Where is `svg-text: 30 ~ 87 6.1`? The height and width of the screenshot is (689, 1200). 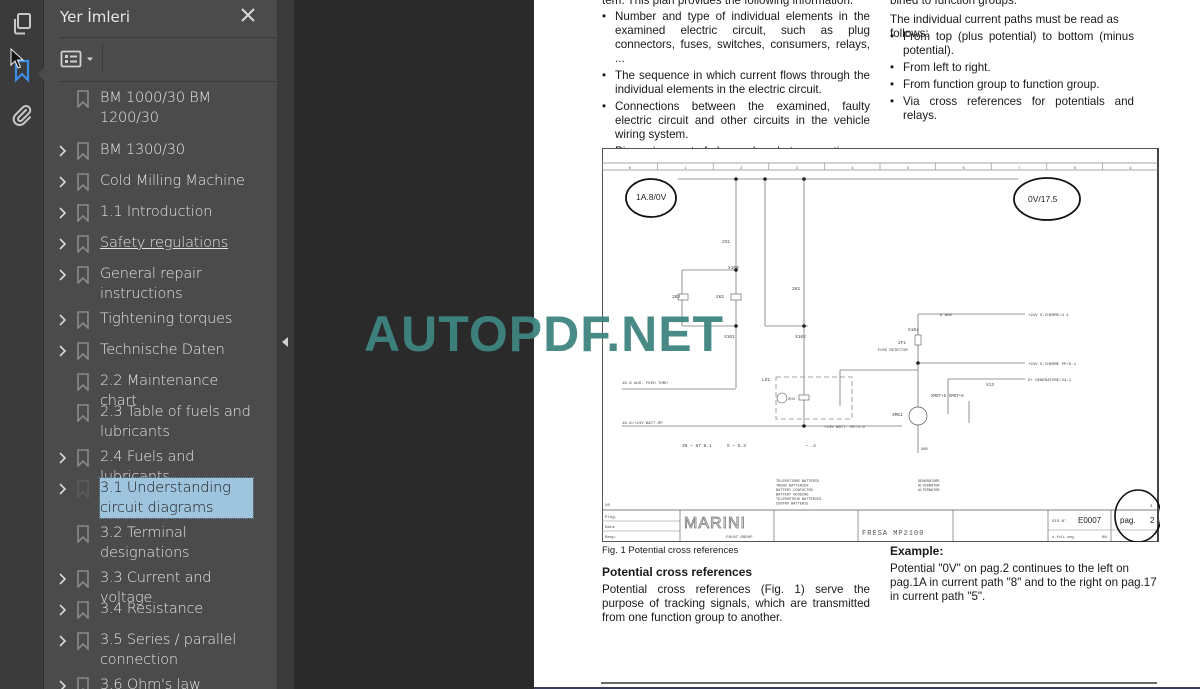 svg-text: 30 ~ 87 6.1 is located at coordinates (697, 446).